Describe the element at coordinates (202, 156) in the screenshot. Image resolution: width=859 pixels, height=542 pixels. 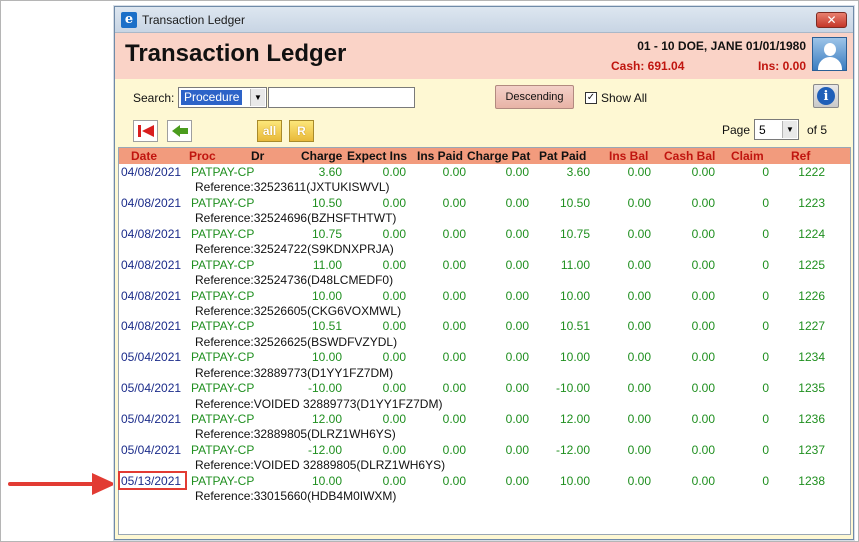
I see `column-header-proc: Proc` at that location.